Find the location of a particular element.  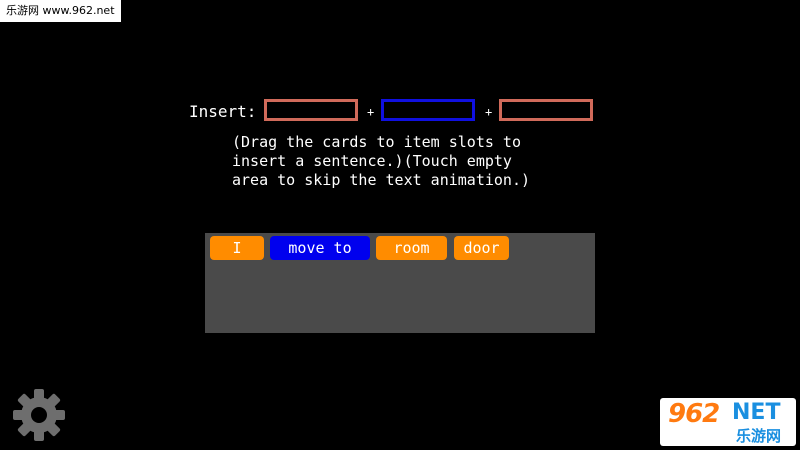

plus-sign-2: + is located at coordinates (489, 112).